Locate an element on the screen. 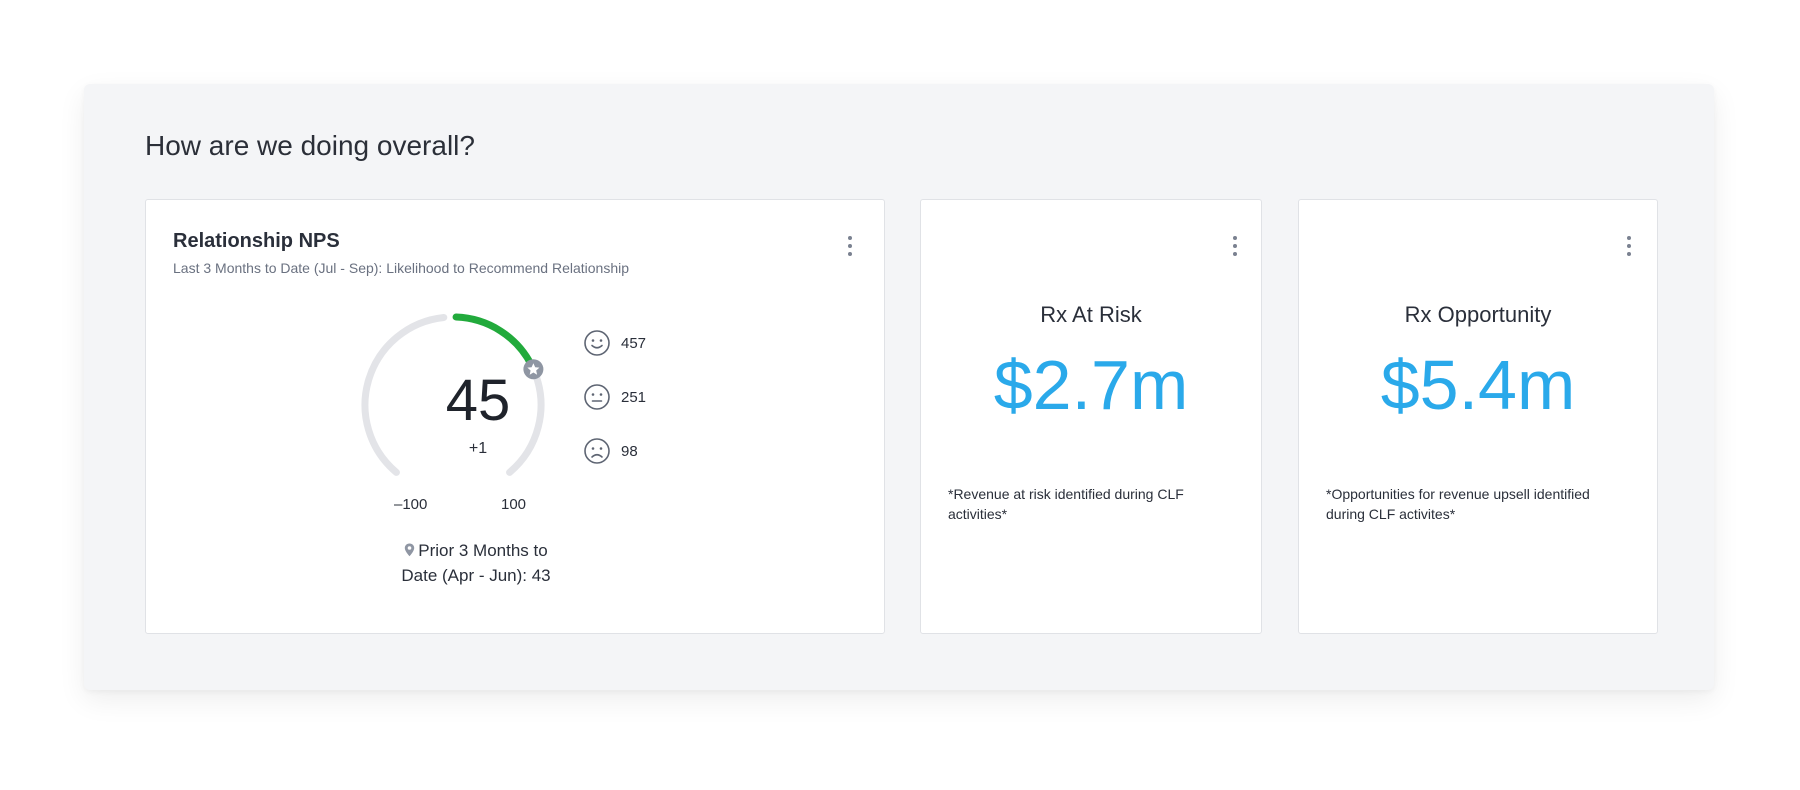  detractors-count: 98 is located at coordinates (610, 451).